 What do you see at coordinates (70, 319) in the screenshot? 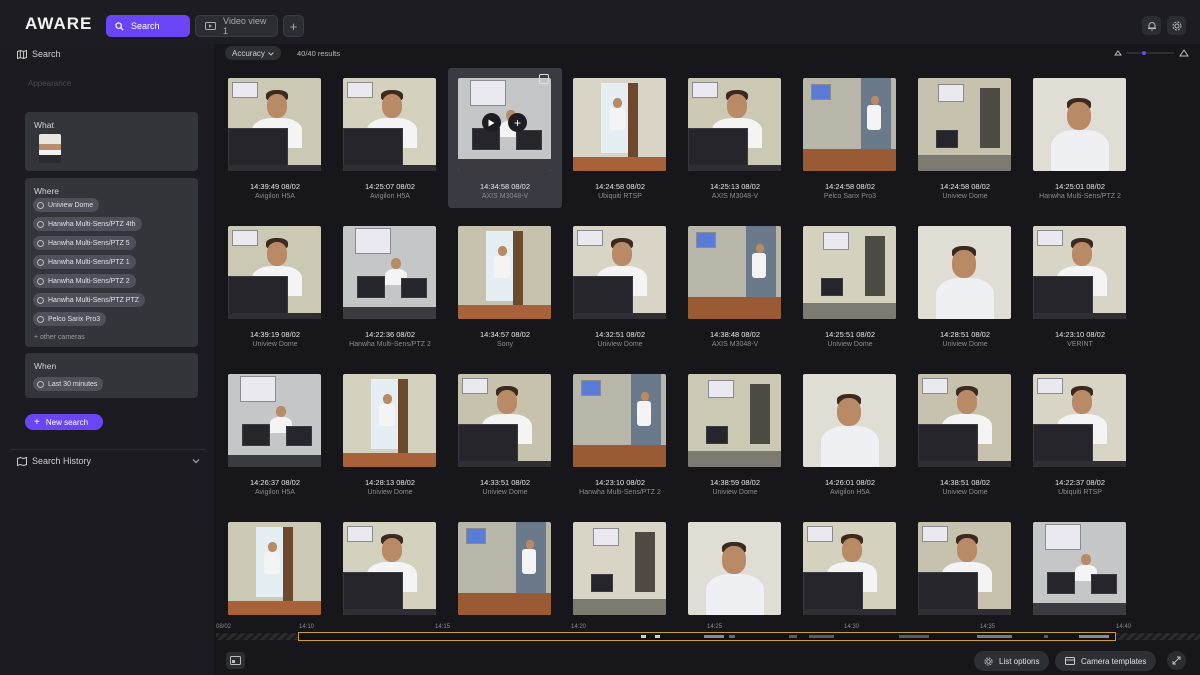
I see `camera-chip: Pelco Sarix Pro3` at bounding box center [70, 319].